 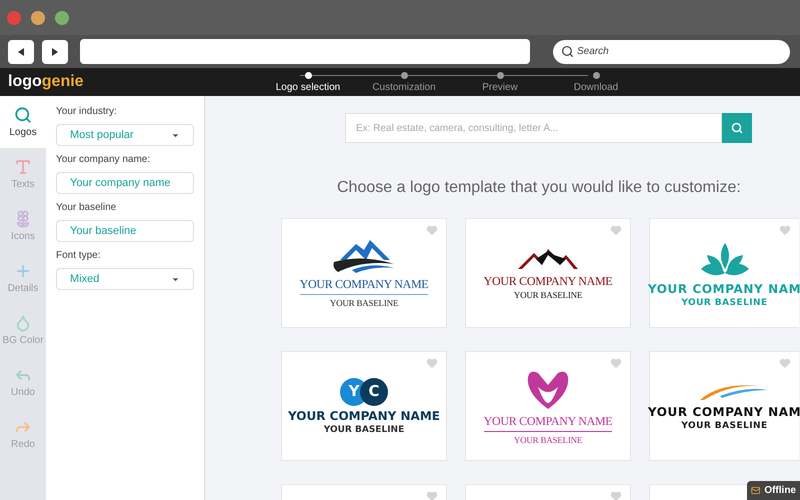 What do you see at coordinates (125, 135) in the screenshot?
I see `dropdown: Most popular` at bounding box center [125, 135].